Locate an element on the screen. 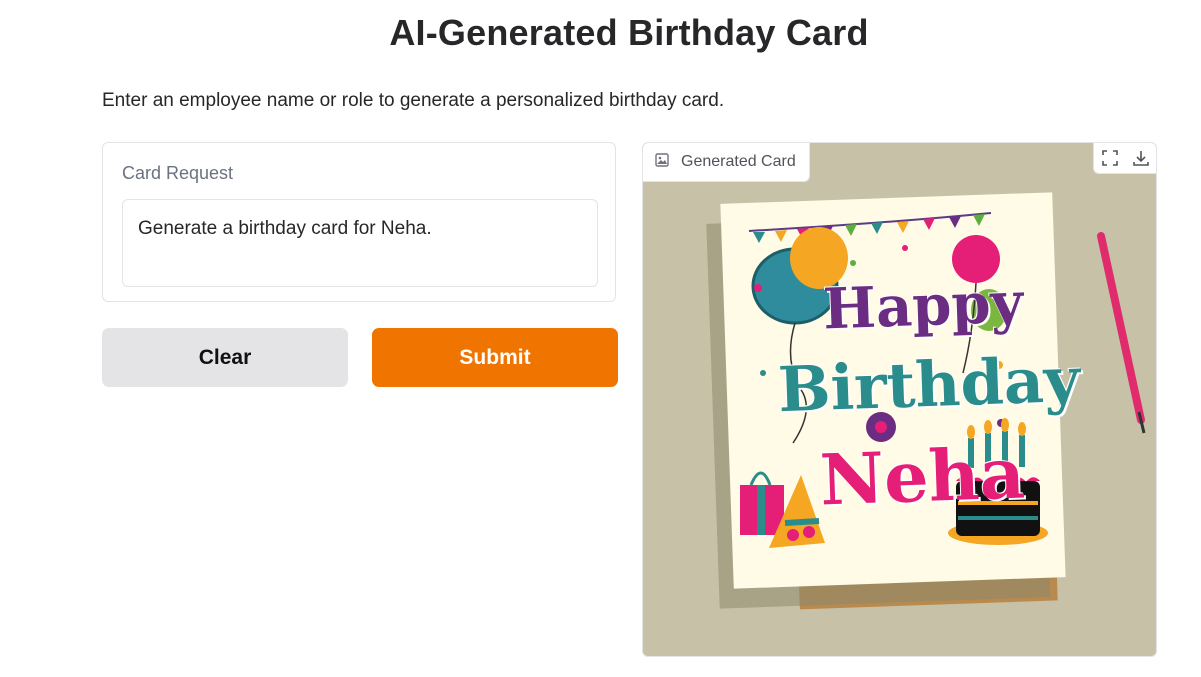 This screenshot has width=1201, height=677. download-icon is located at coordinates (1140, 158).